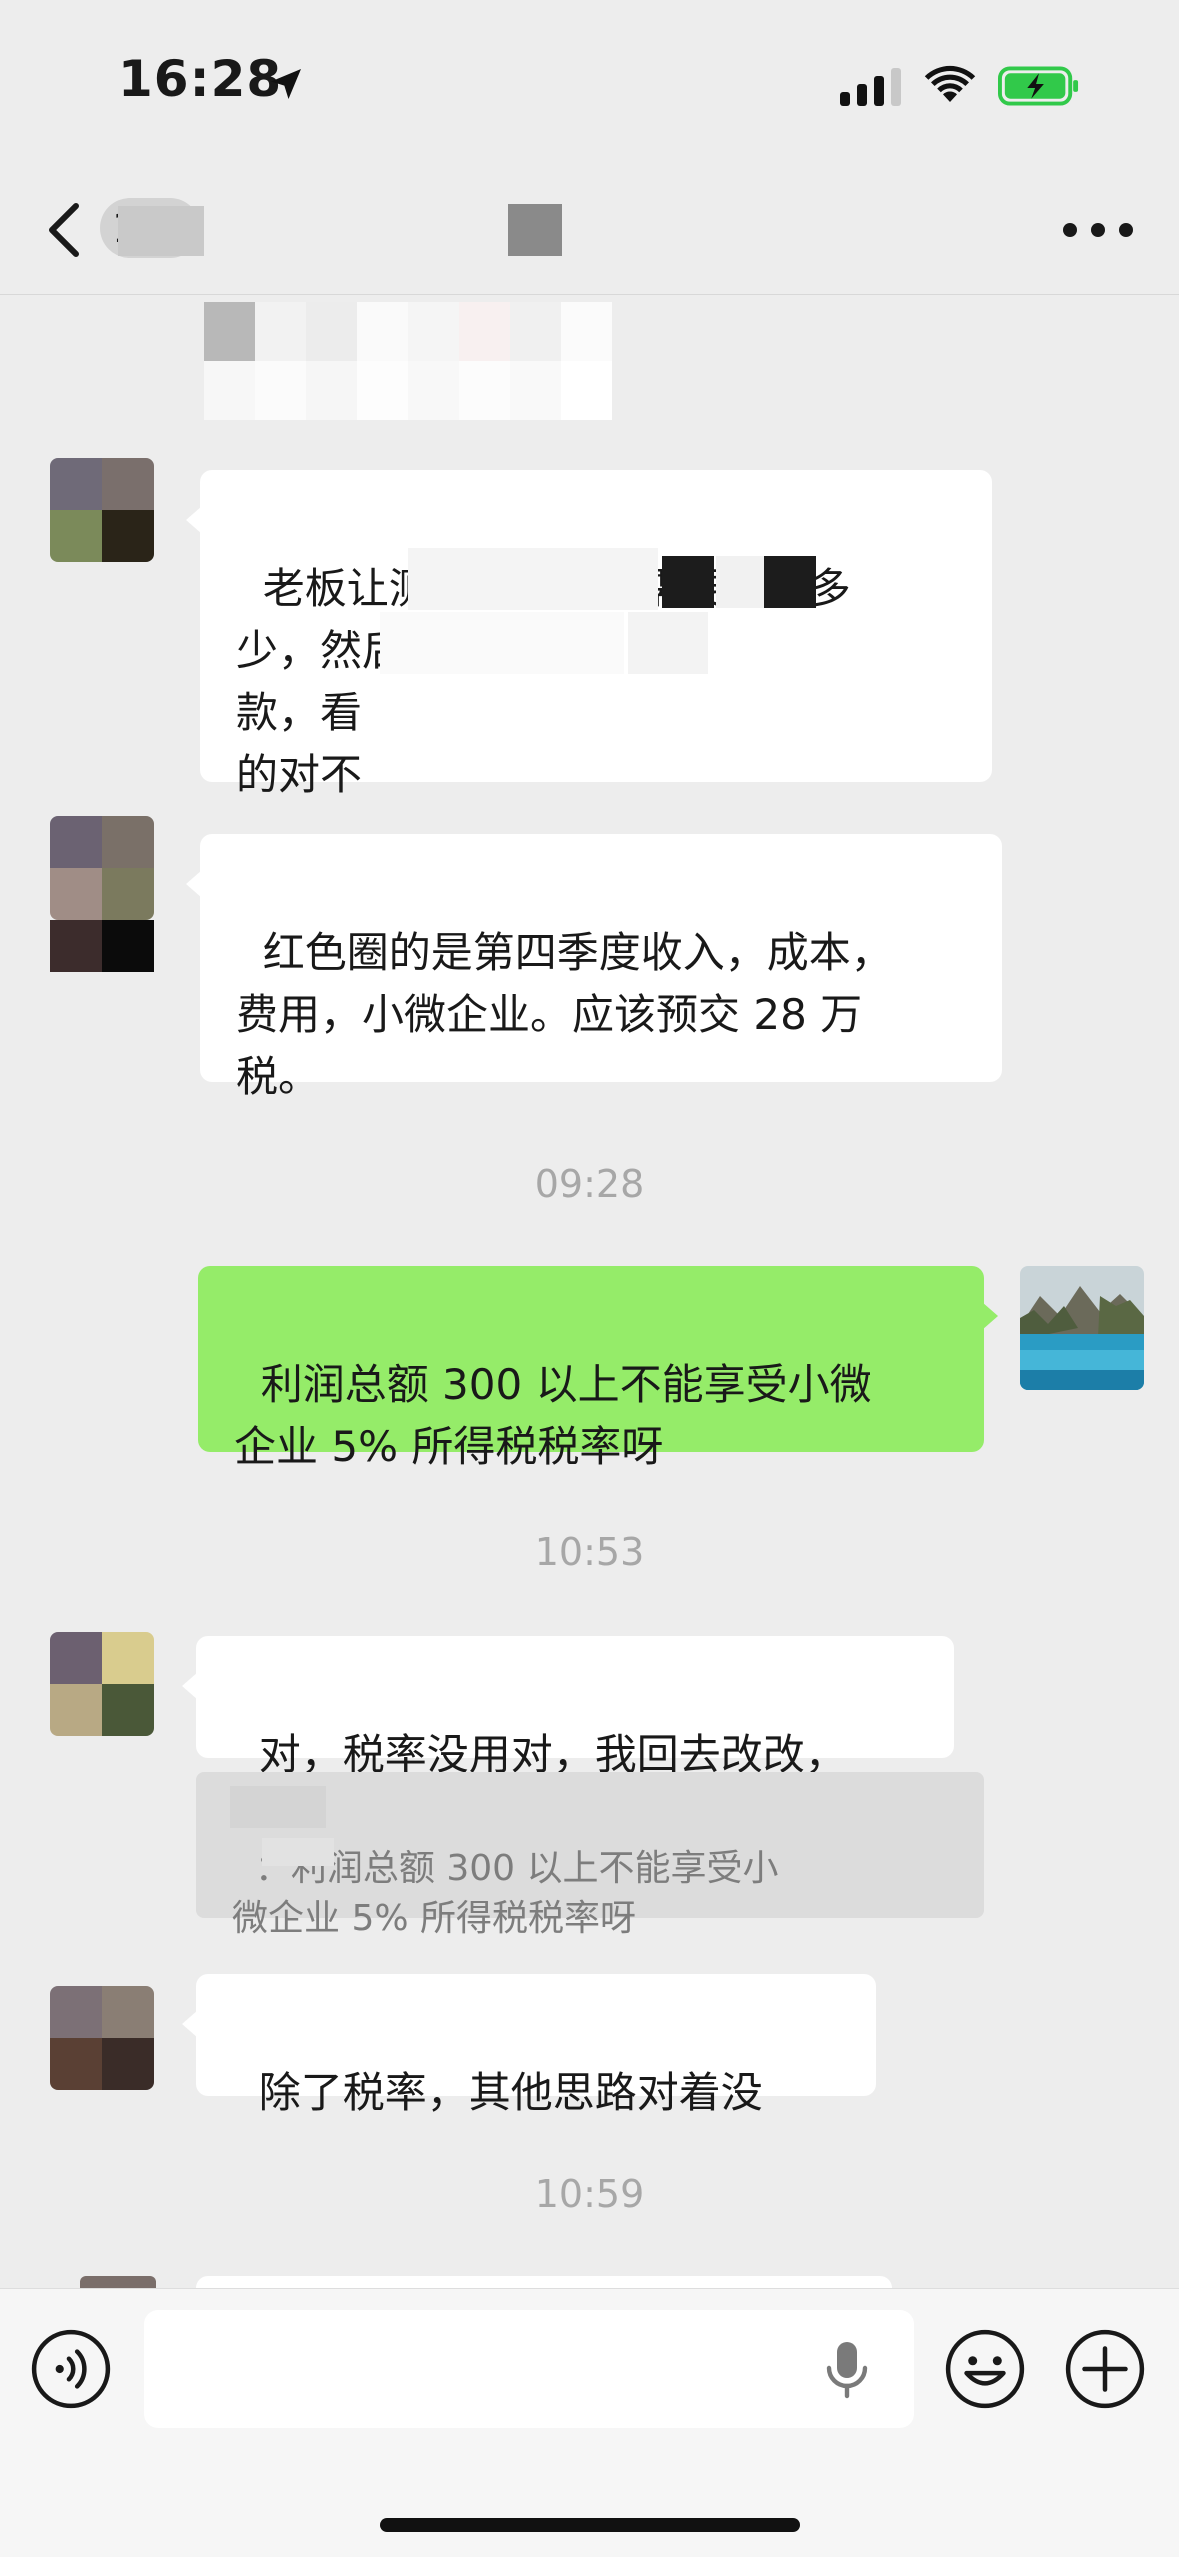 Image resolution: width=1179 pixels, height=2557 pixels. Describe the element at coordinates (568, 1707) in the screenshot. I see `message-bubble: 对，税率没用对，我回去改改，` at that location.